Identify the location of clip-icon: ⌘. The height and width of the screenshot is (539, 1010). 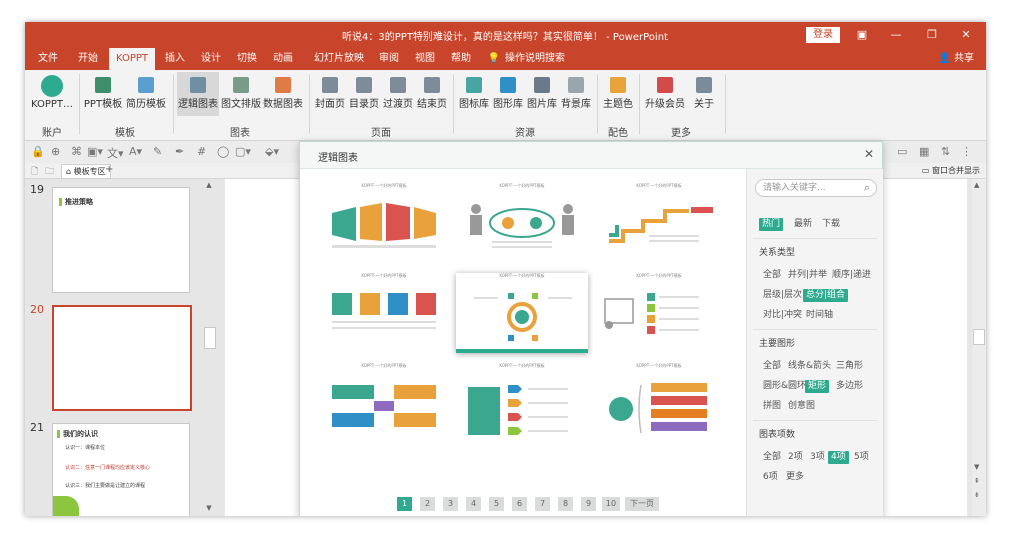
(76, 151).